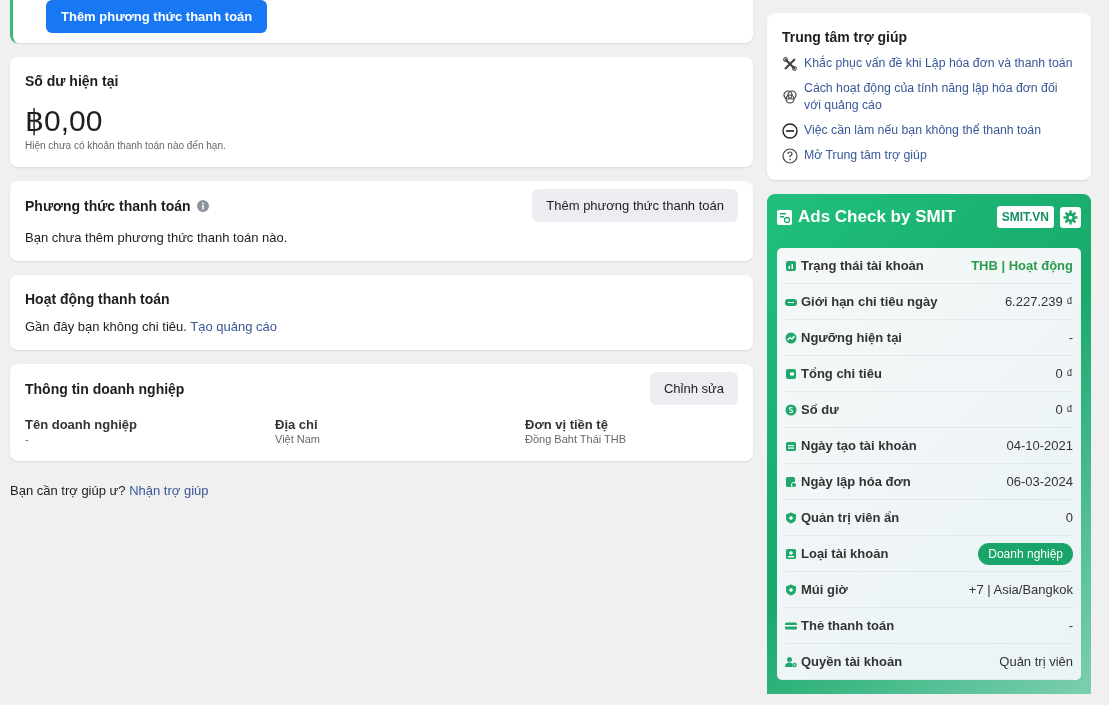  Describe the element at coordinates (851, 517) in the screenshot. I see `info-label: Quản trị viên ẩn` at that location.